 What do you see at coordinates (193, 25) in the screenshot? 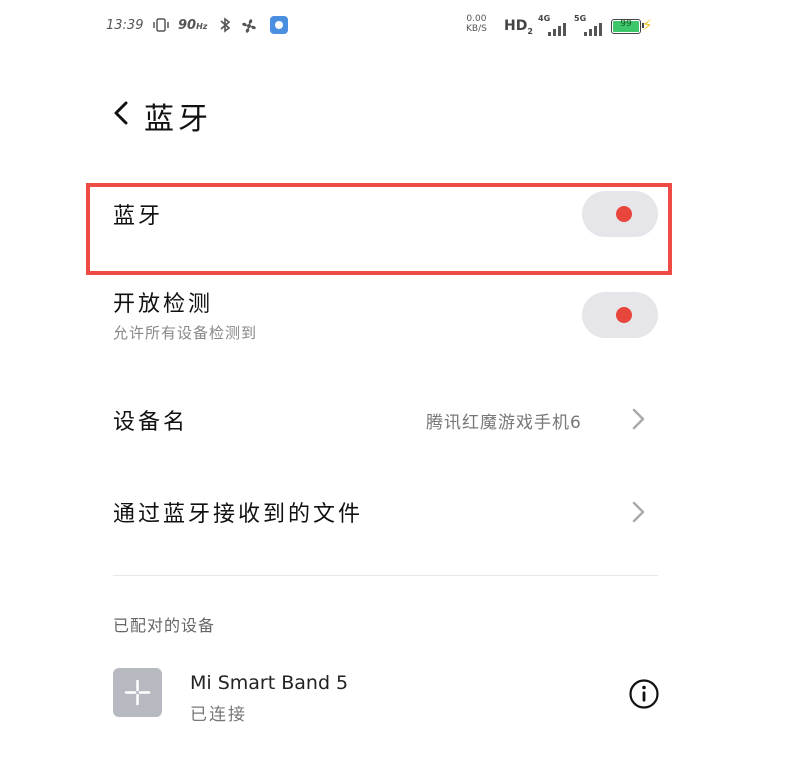
I see `refresh-rate: 90Hz` at bounding box center [193, 25].